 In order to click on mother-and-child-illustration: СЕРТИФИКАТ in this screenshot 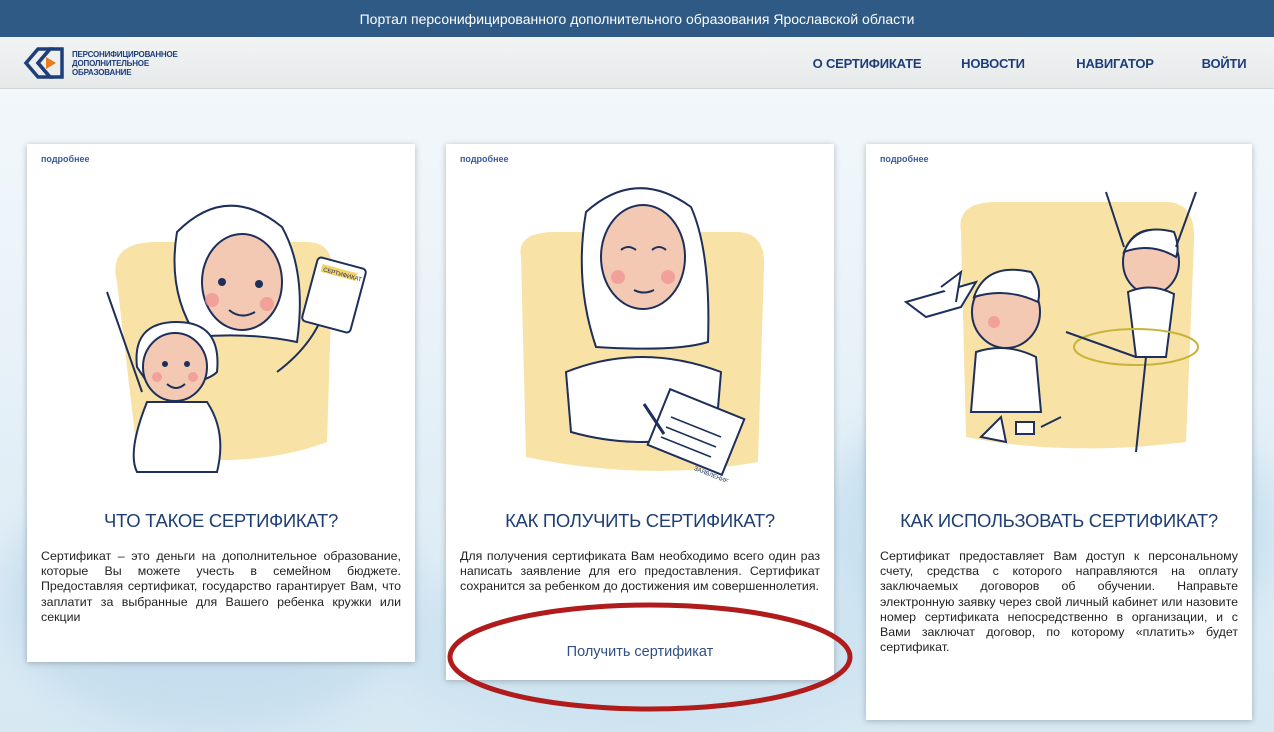, I will do `click(236, 338)`.